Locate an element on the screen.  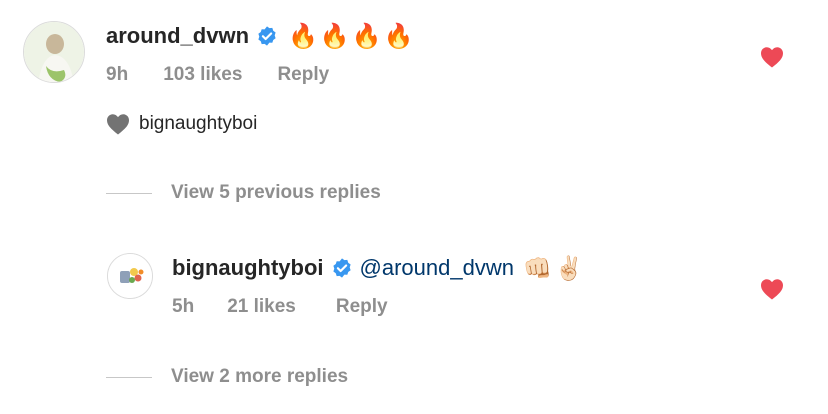
liked-by-username: bignaughtyboi is located at coordinates (198, 123).